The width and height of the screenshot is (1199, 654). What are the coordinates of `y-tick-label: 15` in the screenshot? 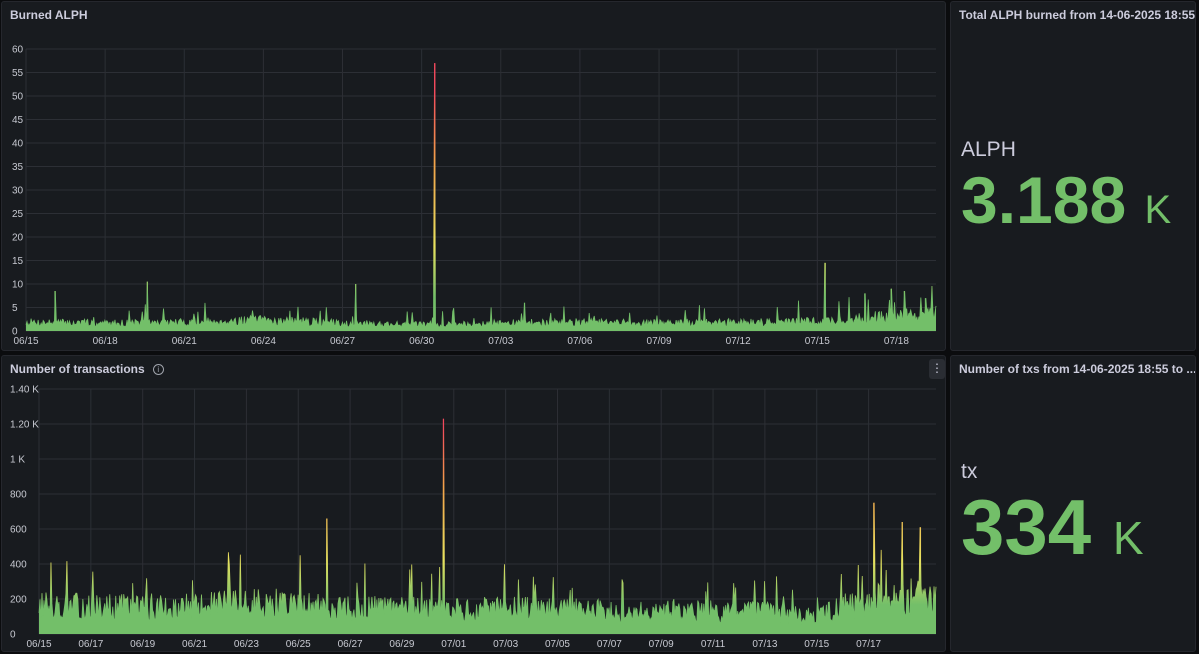 It's located at (18, 261).